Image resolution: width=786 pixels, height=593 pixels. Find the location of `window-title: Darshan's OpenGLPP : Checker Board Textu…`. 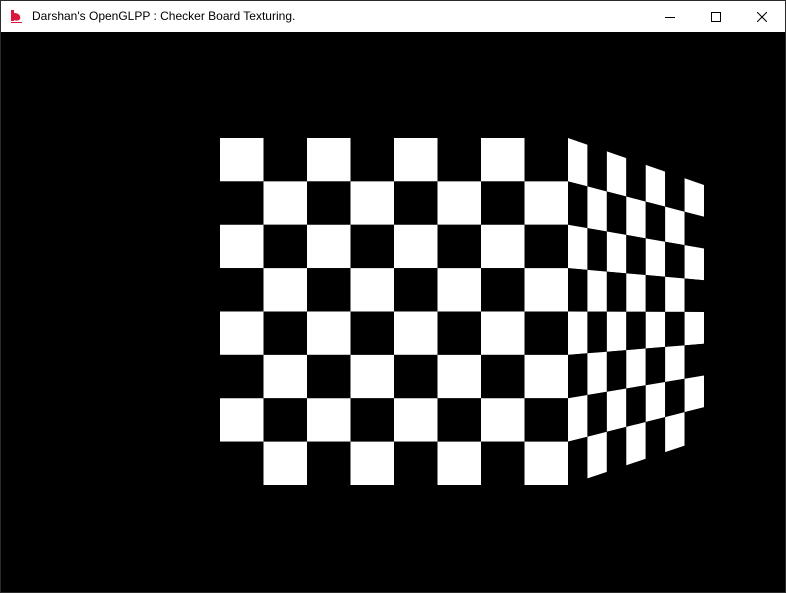

window-title: Darshan's OpenGLPP : Checker Board Textu… is located at coordinates (164, 16).